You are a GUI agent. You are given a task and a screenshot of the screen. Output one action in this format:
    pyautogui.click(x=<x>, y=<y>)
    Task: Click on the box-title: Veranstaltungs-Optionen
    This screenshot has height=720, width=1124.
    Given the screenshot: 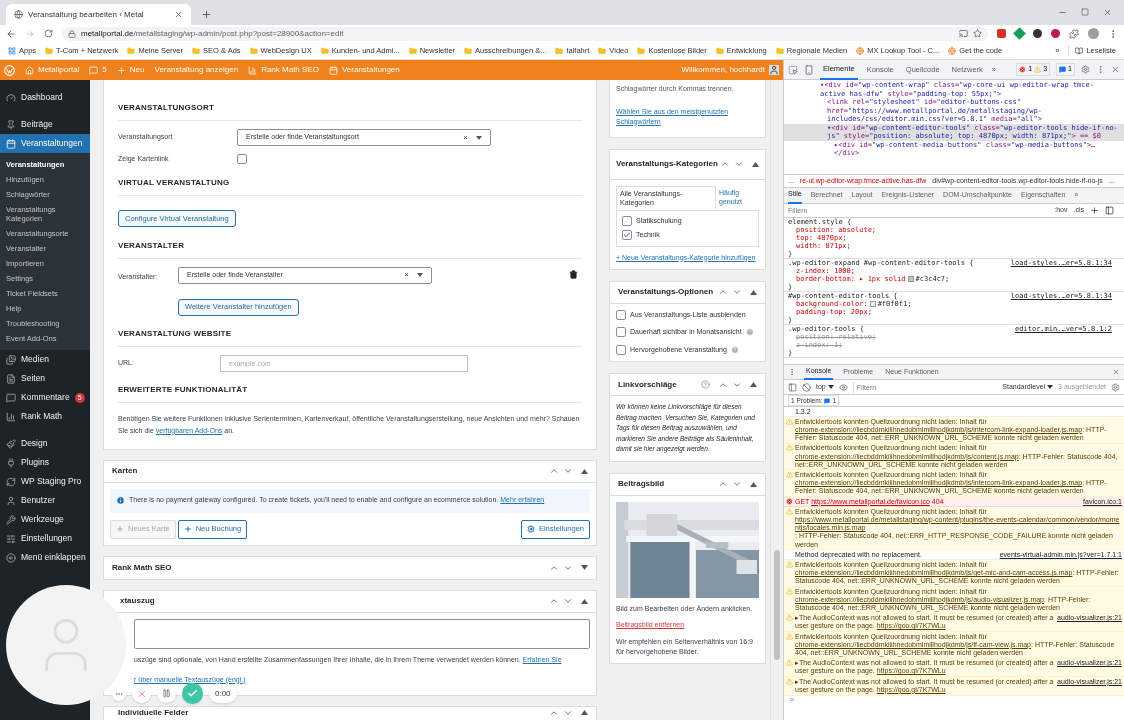 What is the action you would take?
    pyautogui.click(x=666, y=292)
    